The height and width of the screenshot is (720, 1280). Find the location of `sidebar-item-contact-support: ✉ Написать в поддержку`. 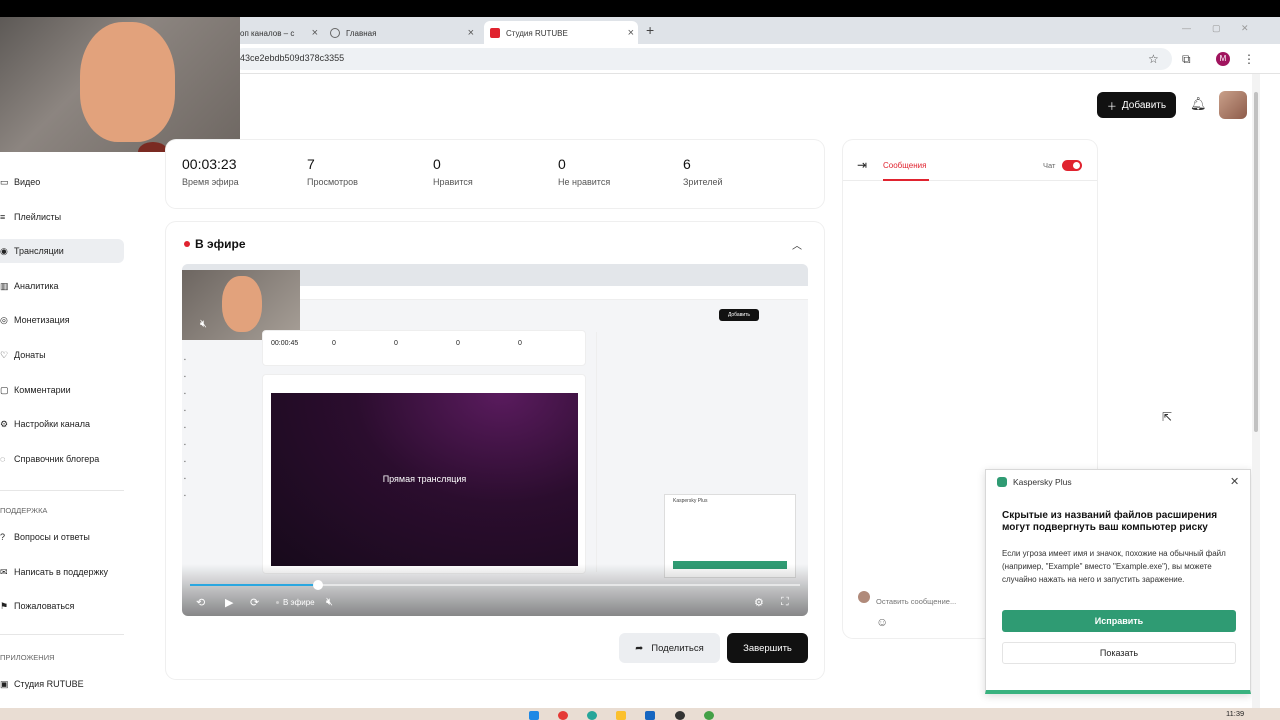

sidebar-item-contact-support: ✉ Написать в поддержку is located at coordinates (62, 572).